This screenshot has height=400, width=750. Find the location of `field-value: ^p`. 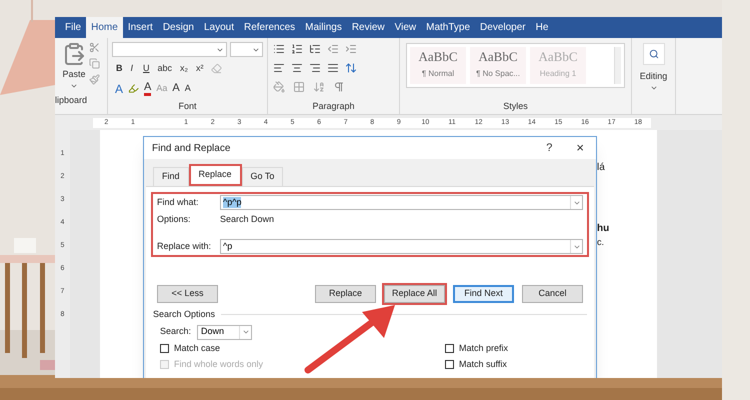

field-value: ^p is located at coordinates (227, 246).